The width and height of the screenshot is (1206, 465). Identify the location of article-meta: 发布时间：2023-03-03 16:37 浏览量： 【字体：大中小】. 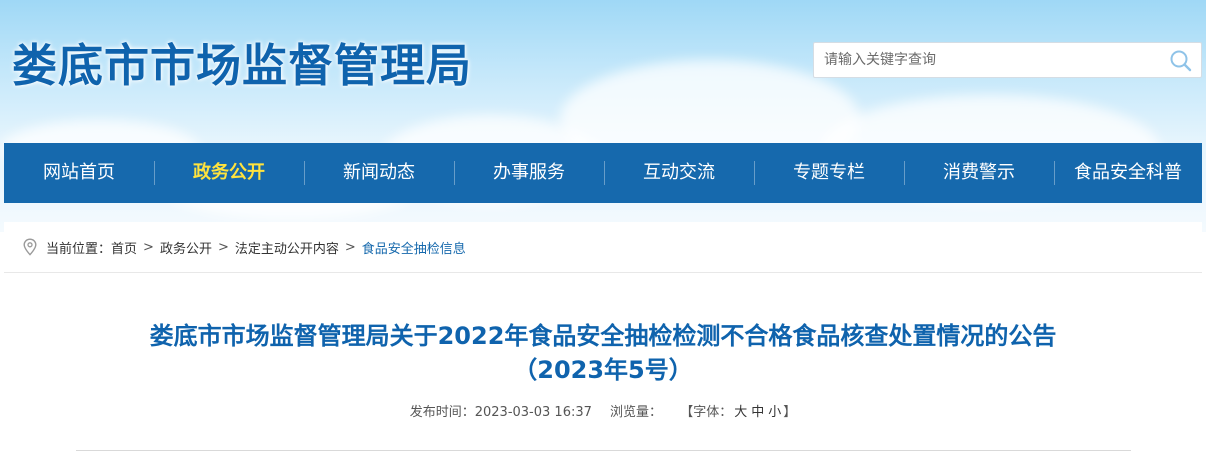
(603, 410).